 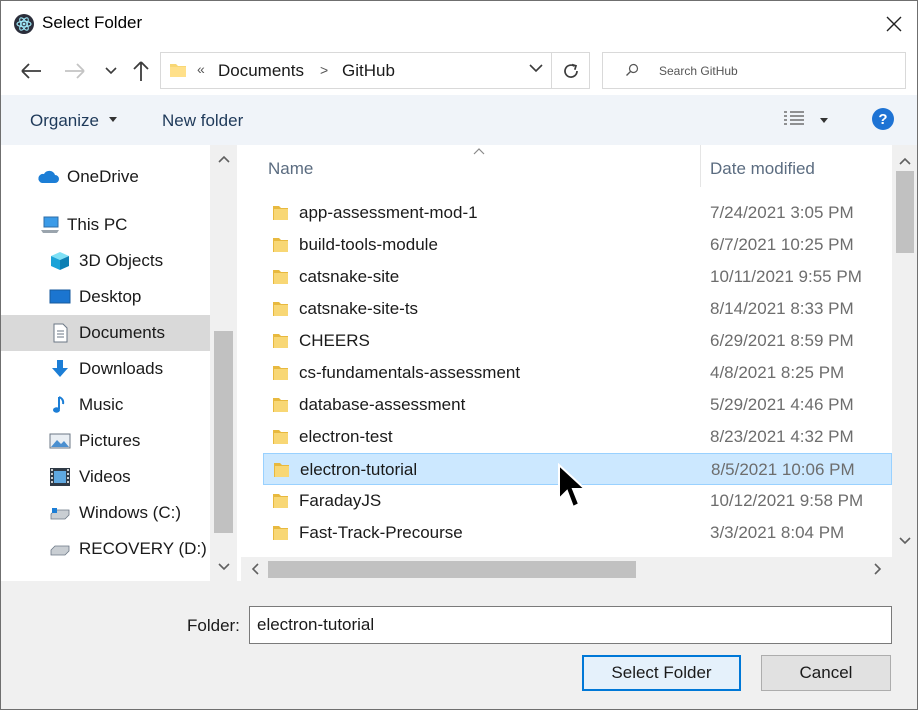 I want to click on file-row: build-tools-module 6/7/2021 10:25 PM, so click(x=577, y=245).